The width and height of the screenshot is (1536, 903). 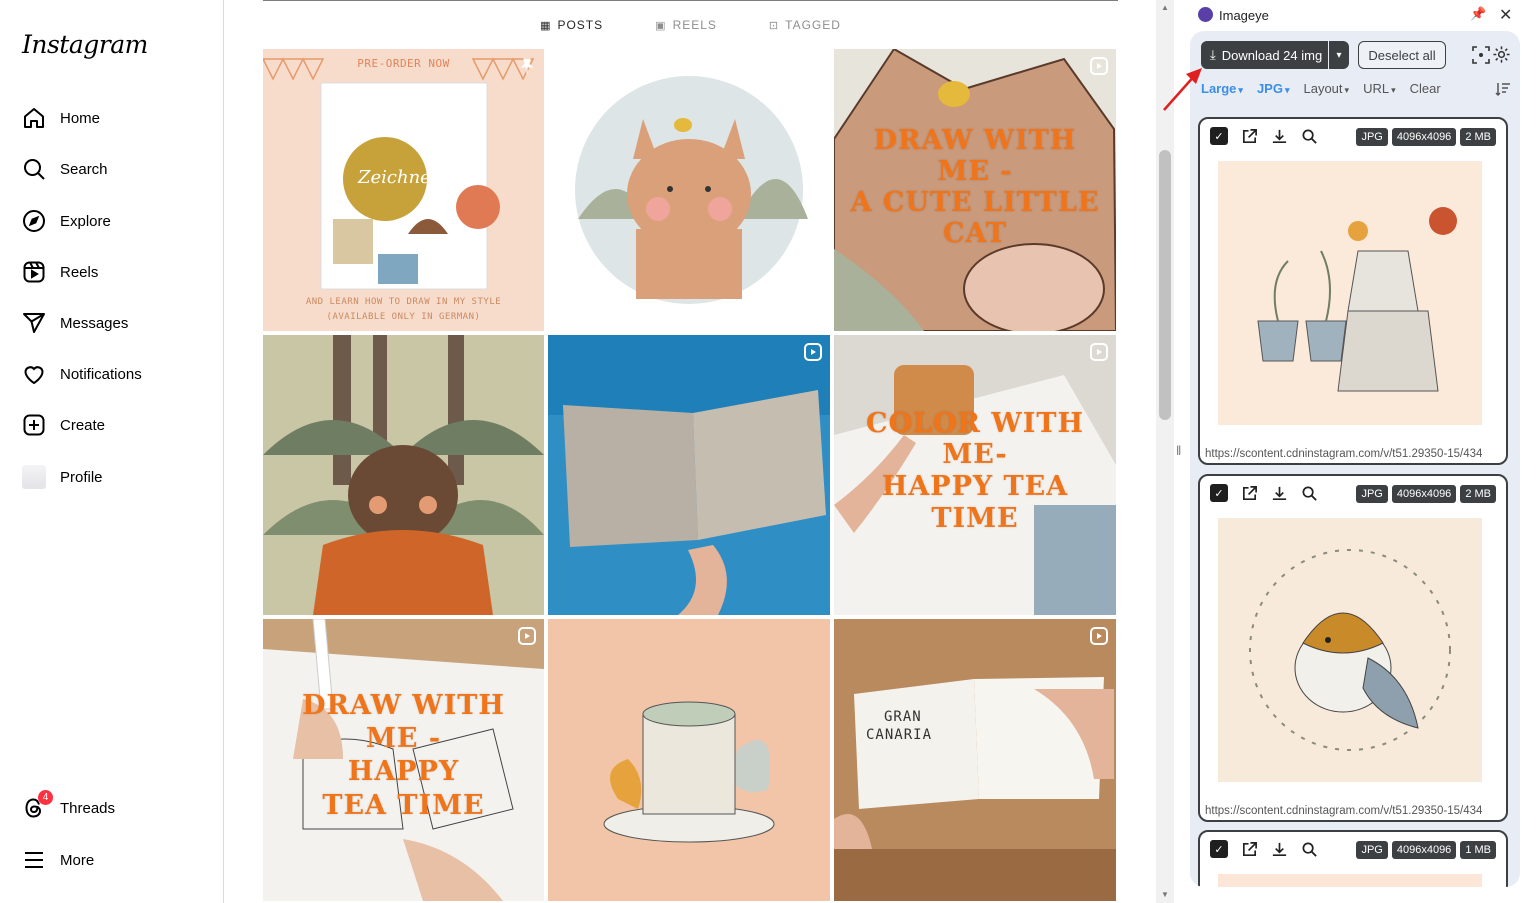 I want to click on filter-size: Large ▾, so click(x=1222, y=89).